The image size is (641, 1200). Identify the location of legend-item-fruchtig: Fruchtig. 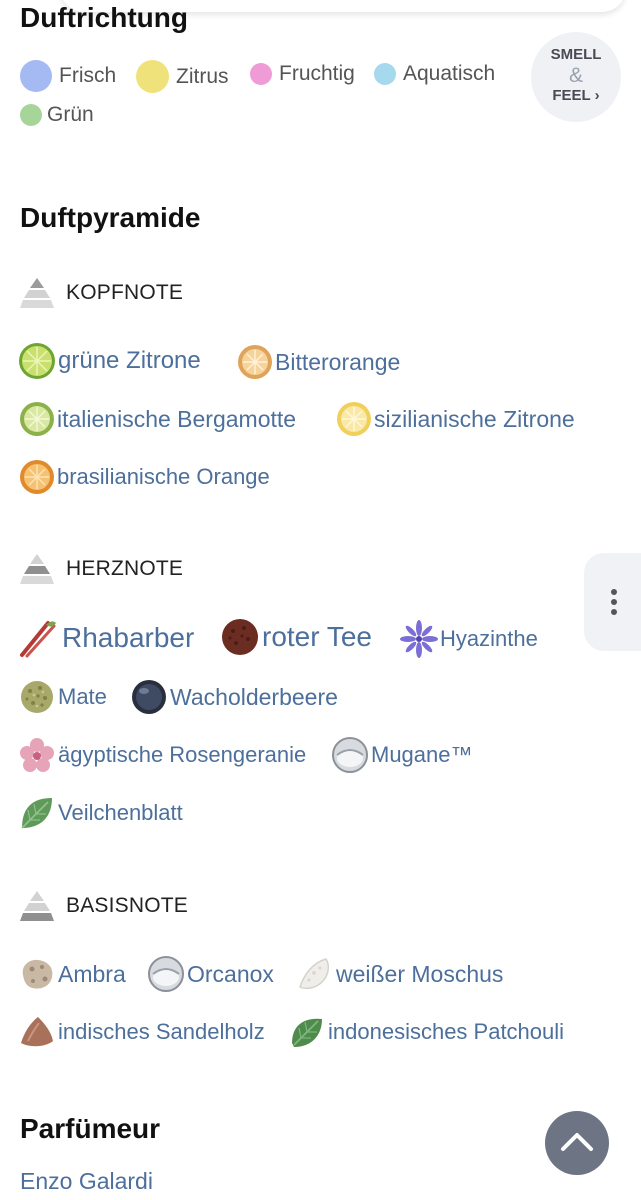
(302, 74).